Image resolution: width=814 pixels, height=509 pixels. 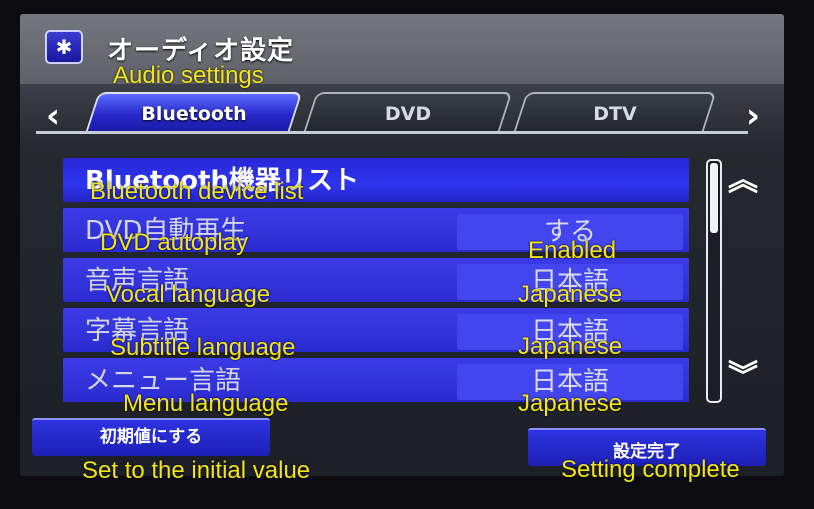 What do you see at coordinates (392, 132) in the screenshot?
I see `tab-underline` at bounding box center [392, 132].